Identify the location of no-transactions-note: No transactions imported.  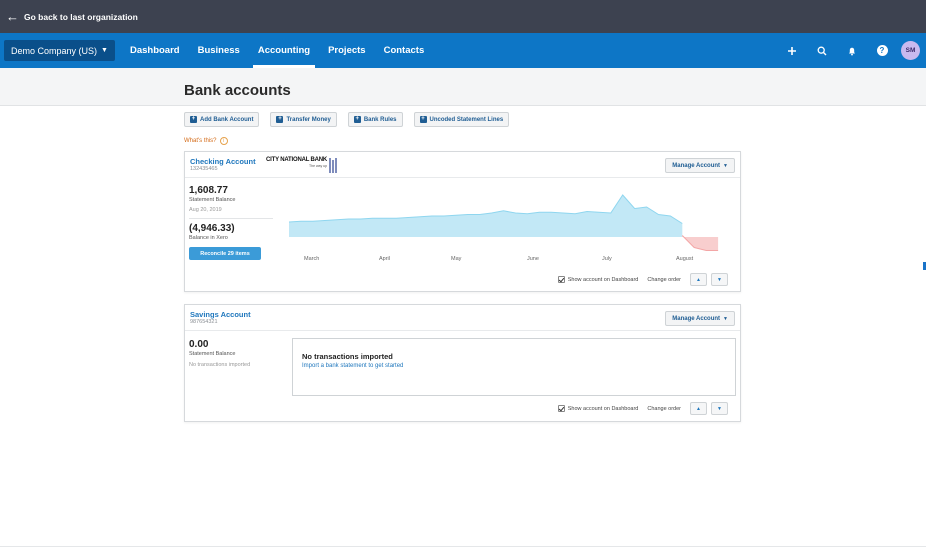
(220, 365).